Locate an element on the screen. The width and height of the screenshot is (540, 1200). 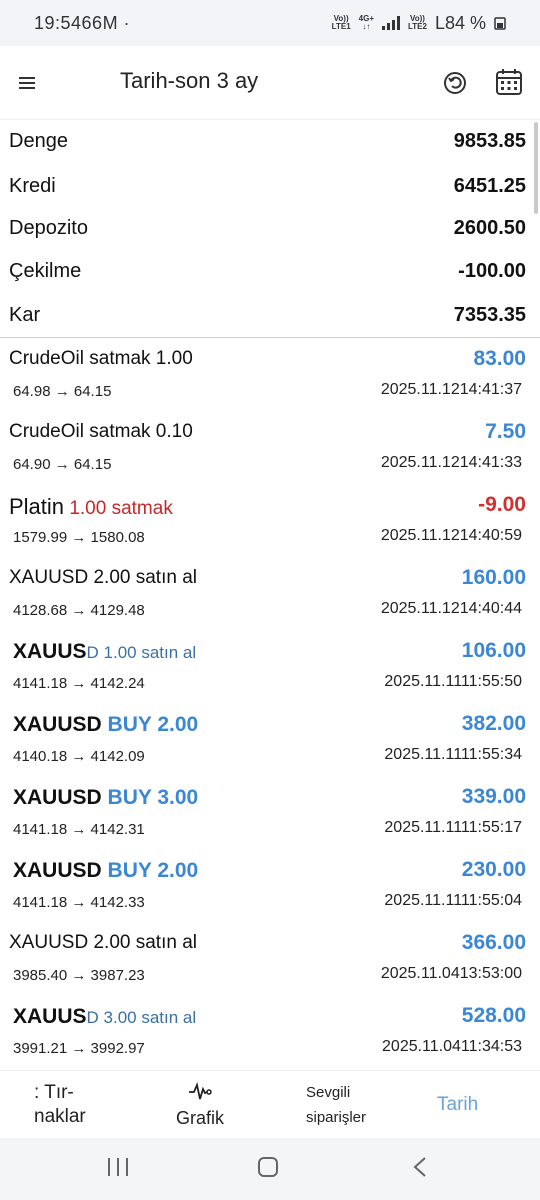
trade-profit: 339.00 is located at coordinates (493, 796).